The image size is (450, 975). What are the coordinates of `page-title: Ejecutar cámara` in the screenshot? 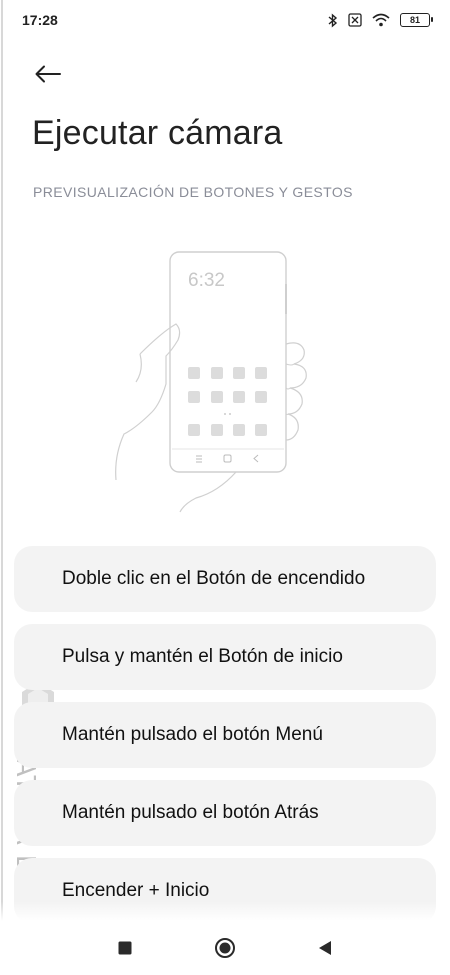 It's located at (157, 133).